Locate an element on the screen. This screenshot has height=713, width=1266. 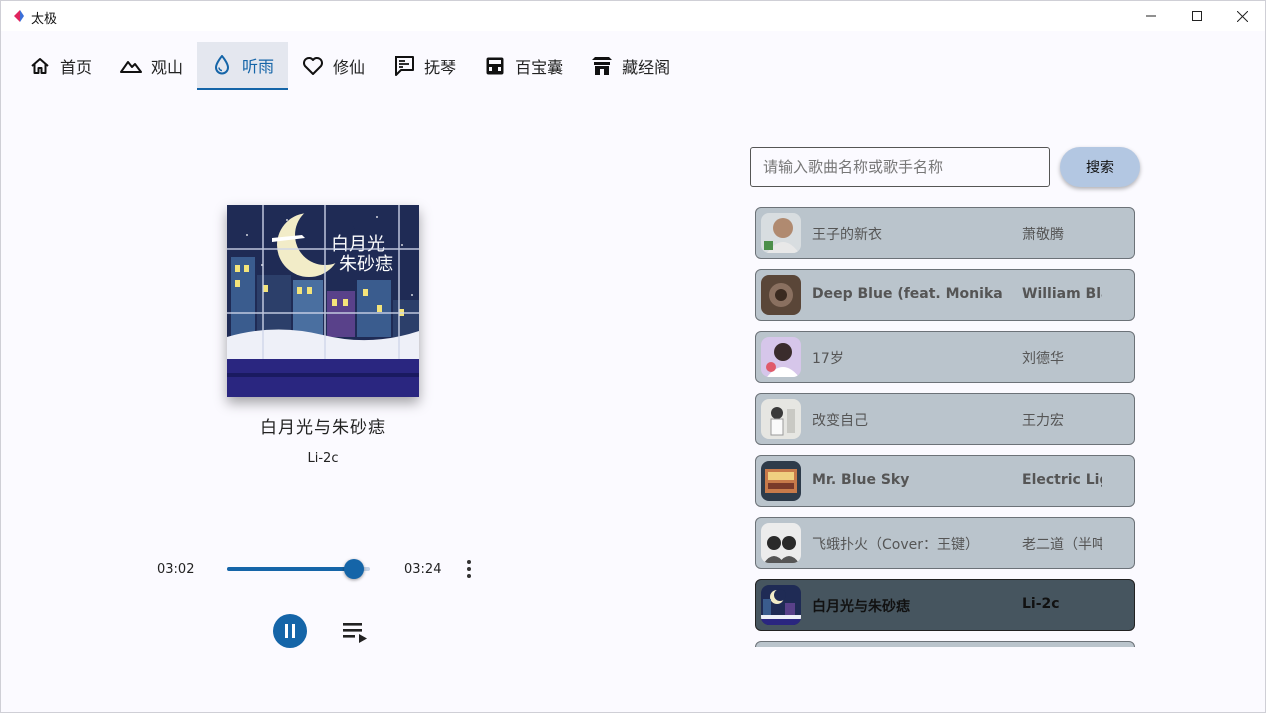
song-name: 白月光与朱砂痣 is located at coordinates (861, 607).